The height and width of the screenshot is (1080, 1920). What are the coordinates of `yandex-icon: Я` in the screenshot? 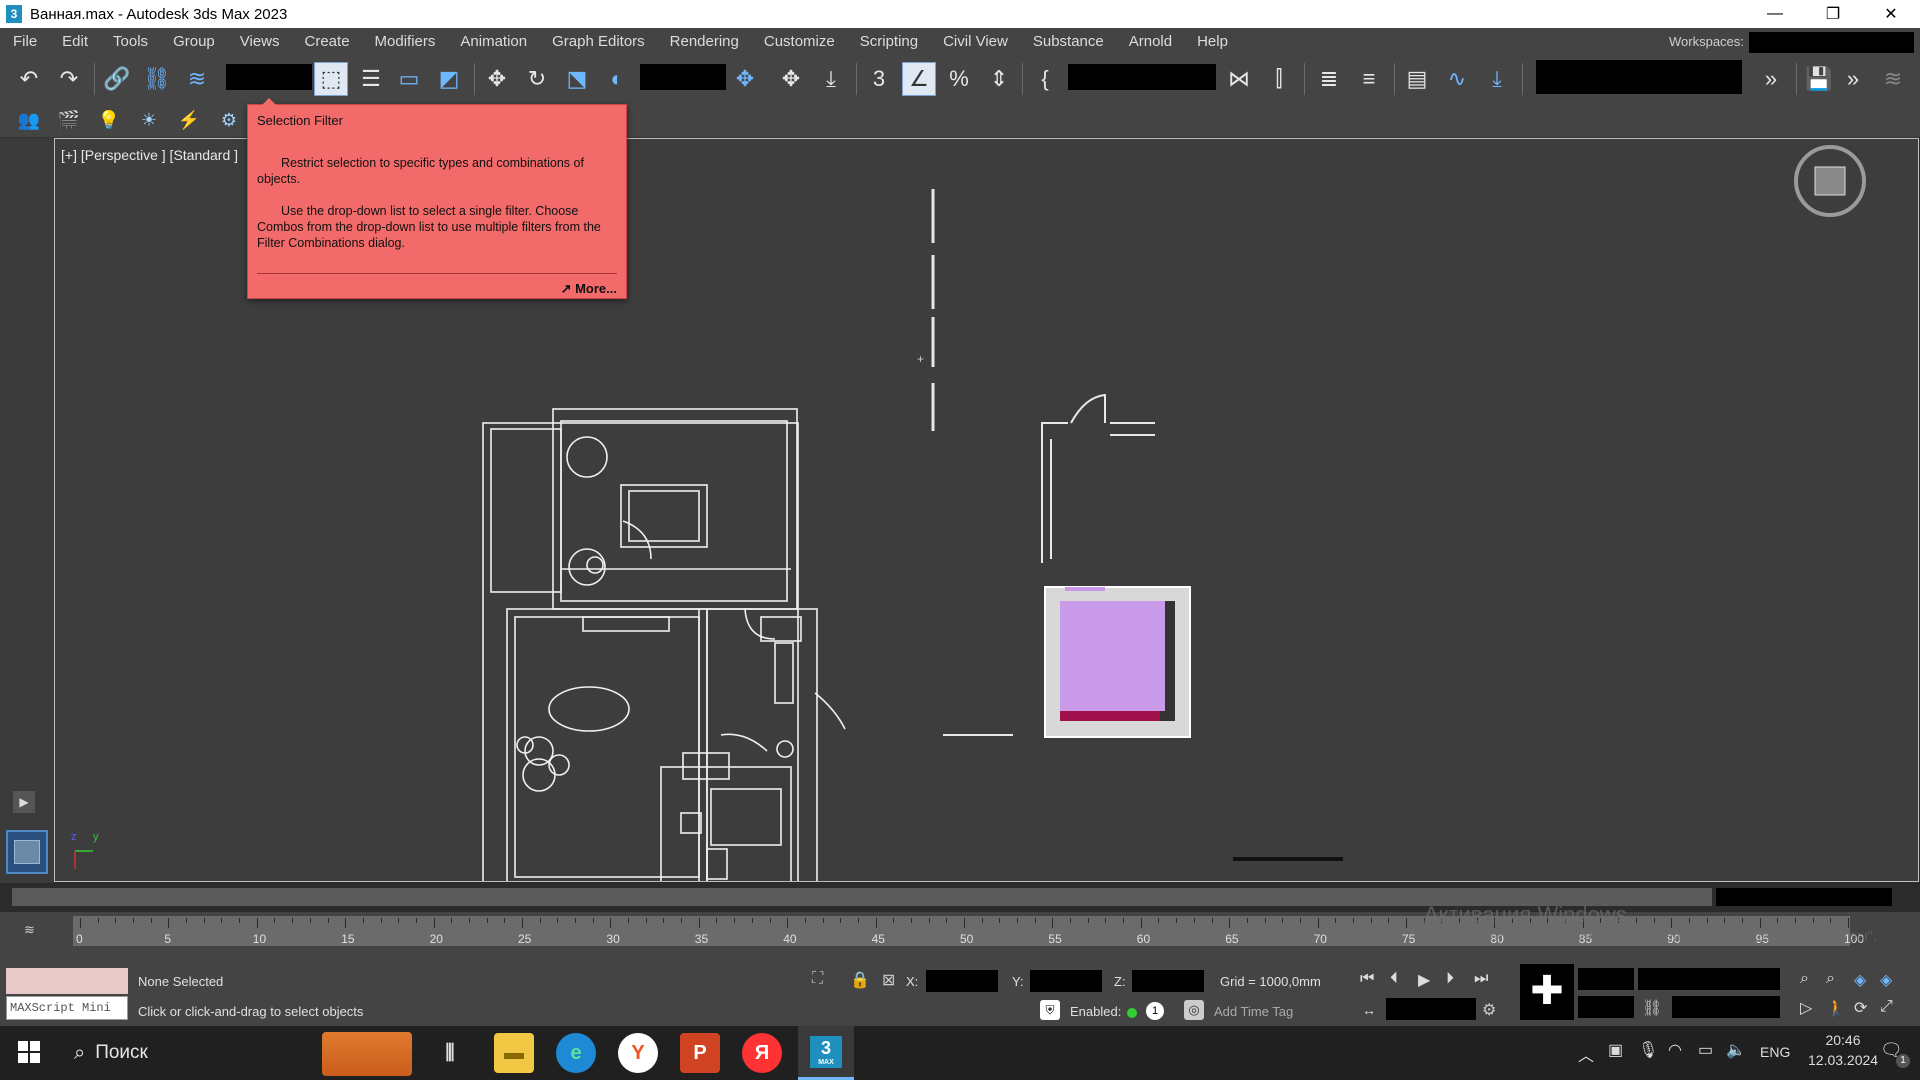 It's located at (762, 1053).